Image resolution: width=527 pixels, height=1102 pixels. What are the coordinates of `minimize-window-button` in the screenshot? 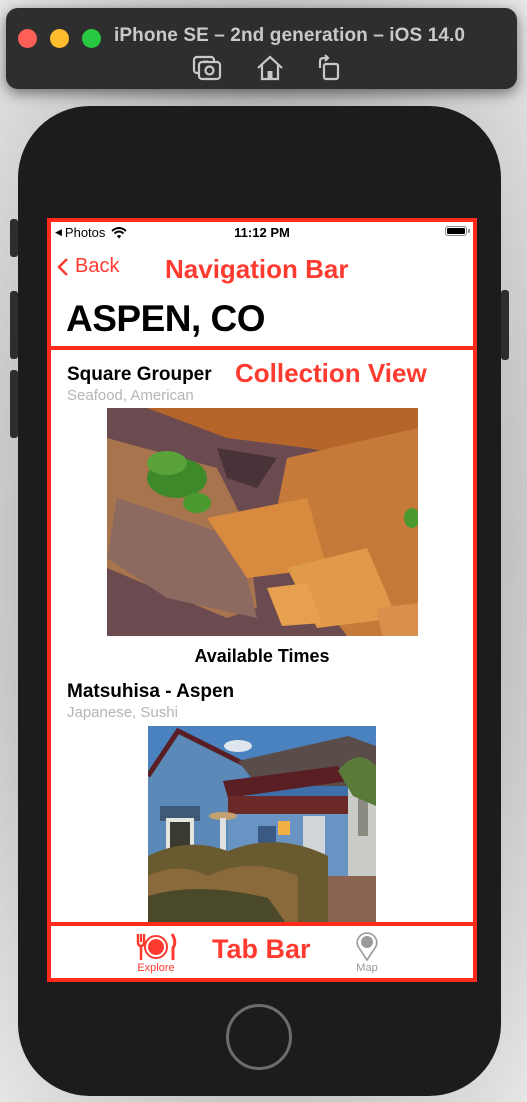 It's located at (59, 38).